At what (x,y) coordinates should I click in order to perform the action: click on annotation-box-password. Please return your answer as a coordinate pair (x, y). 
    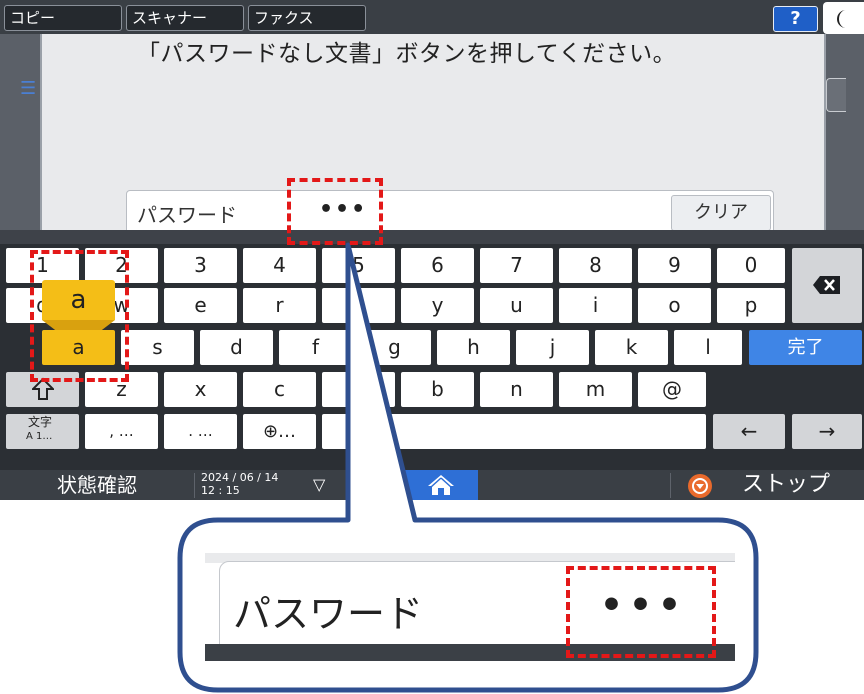
    Looking at the image, I should click on (335, 211).